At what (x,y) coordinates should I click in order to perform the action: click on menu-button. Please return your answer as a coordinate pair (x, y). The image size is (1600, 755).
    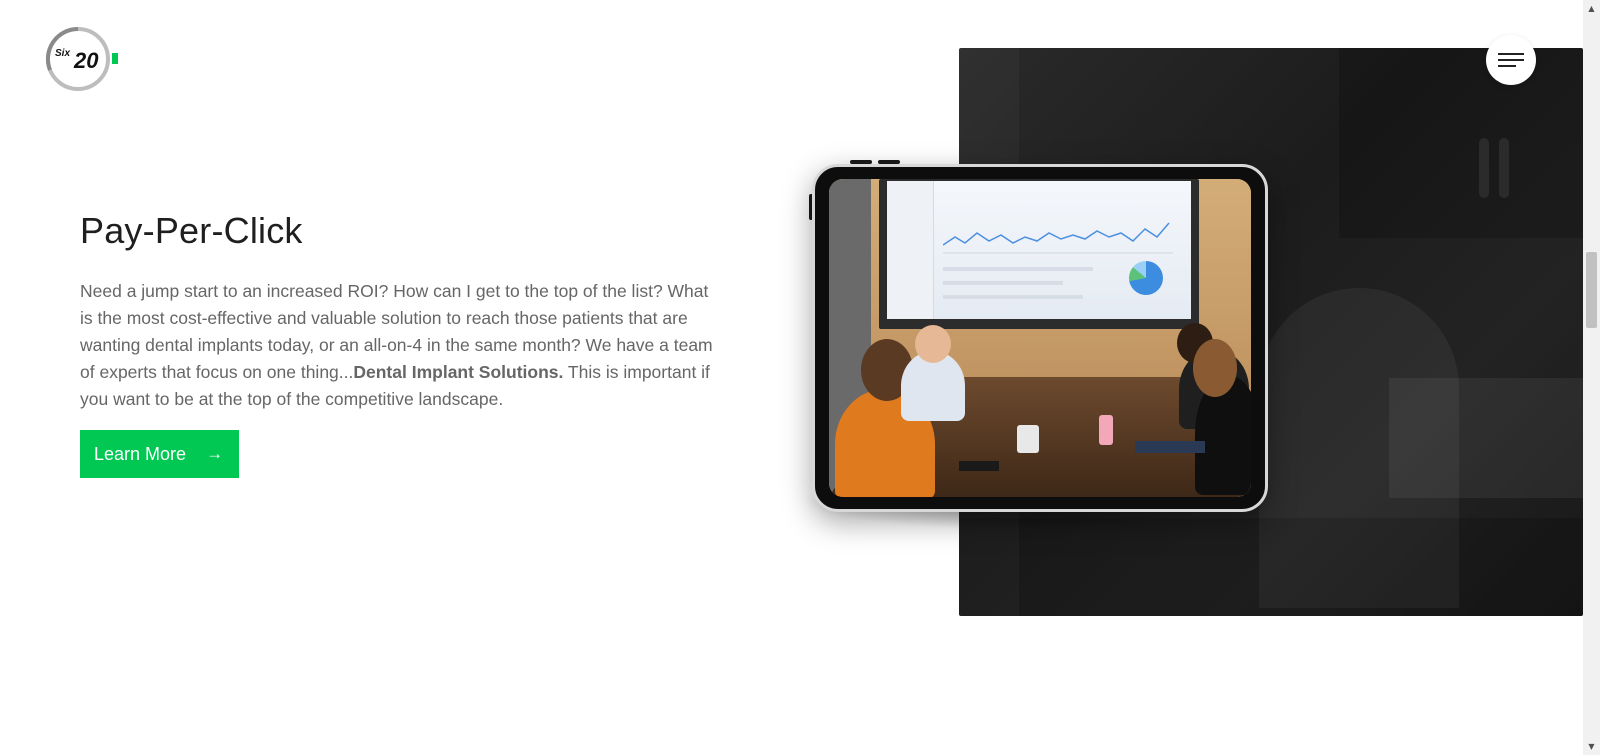
    Looking at the image, I should click on (1511, 60).